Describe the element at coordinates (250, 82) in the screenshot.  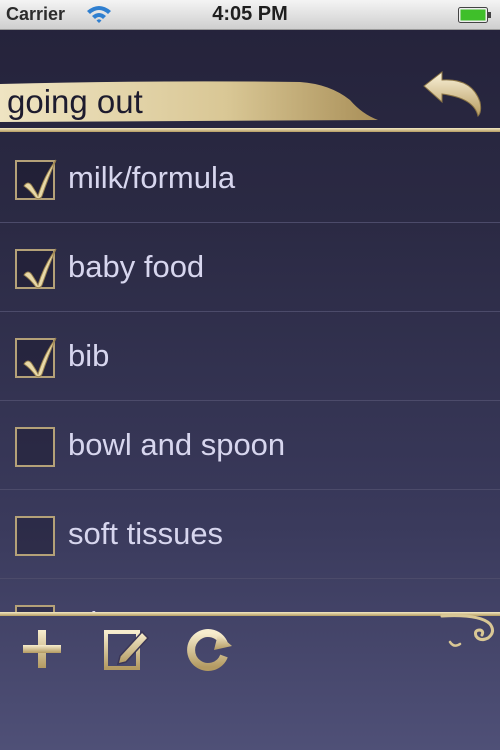
I see `header: going out` at that location.